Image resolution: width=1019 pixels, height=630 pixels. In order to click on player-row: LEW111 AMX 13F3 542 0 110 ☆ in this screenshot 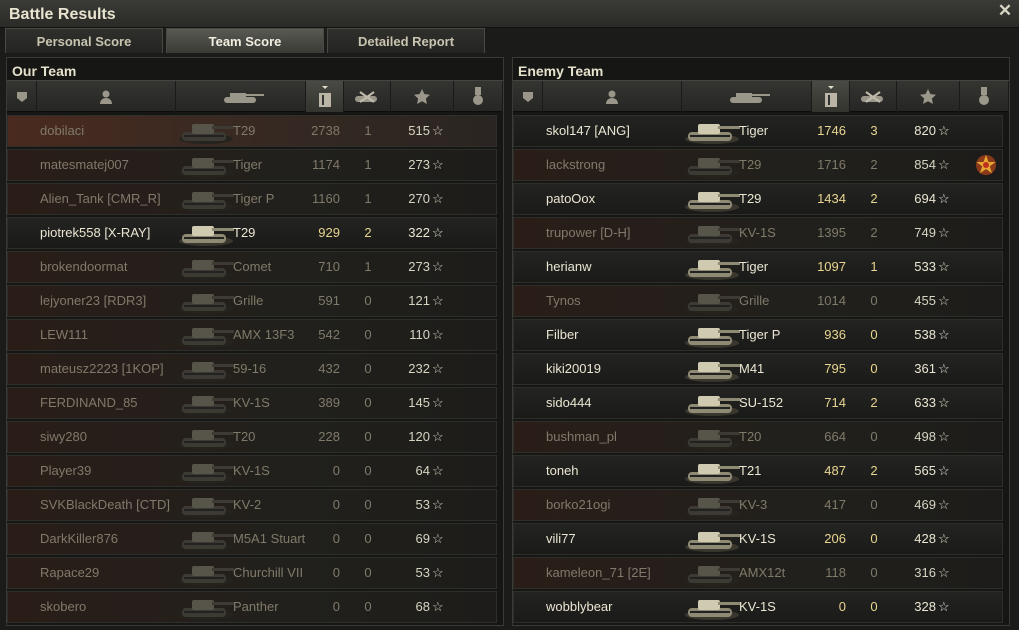, I will do `click(252, 335)`.